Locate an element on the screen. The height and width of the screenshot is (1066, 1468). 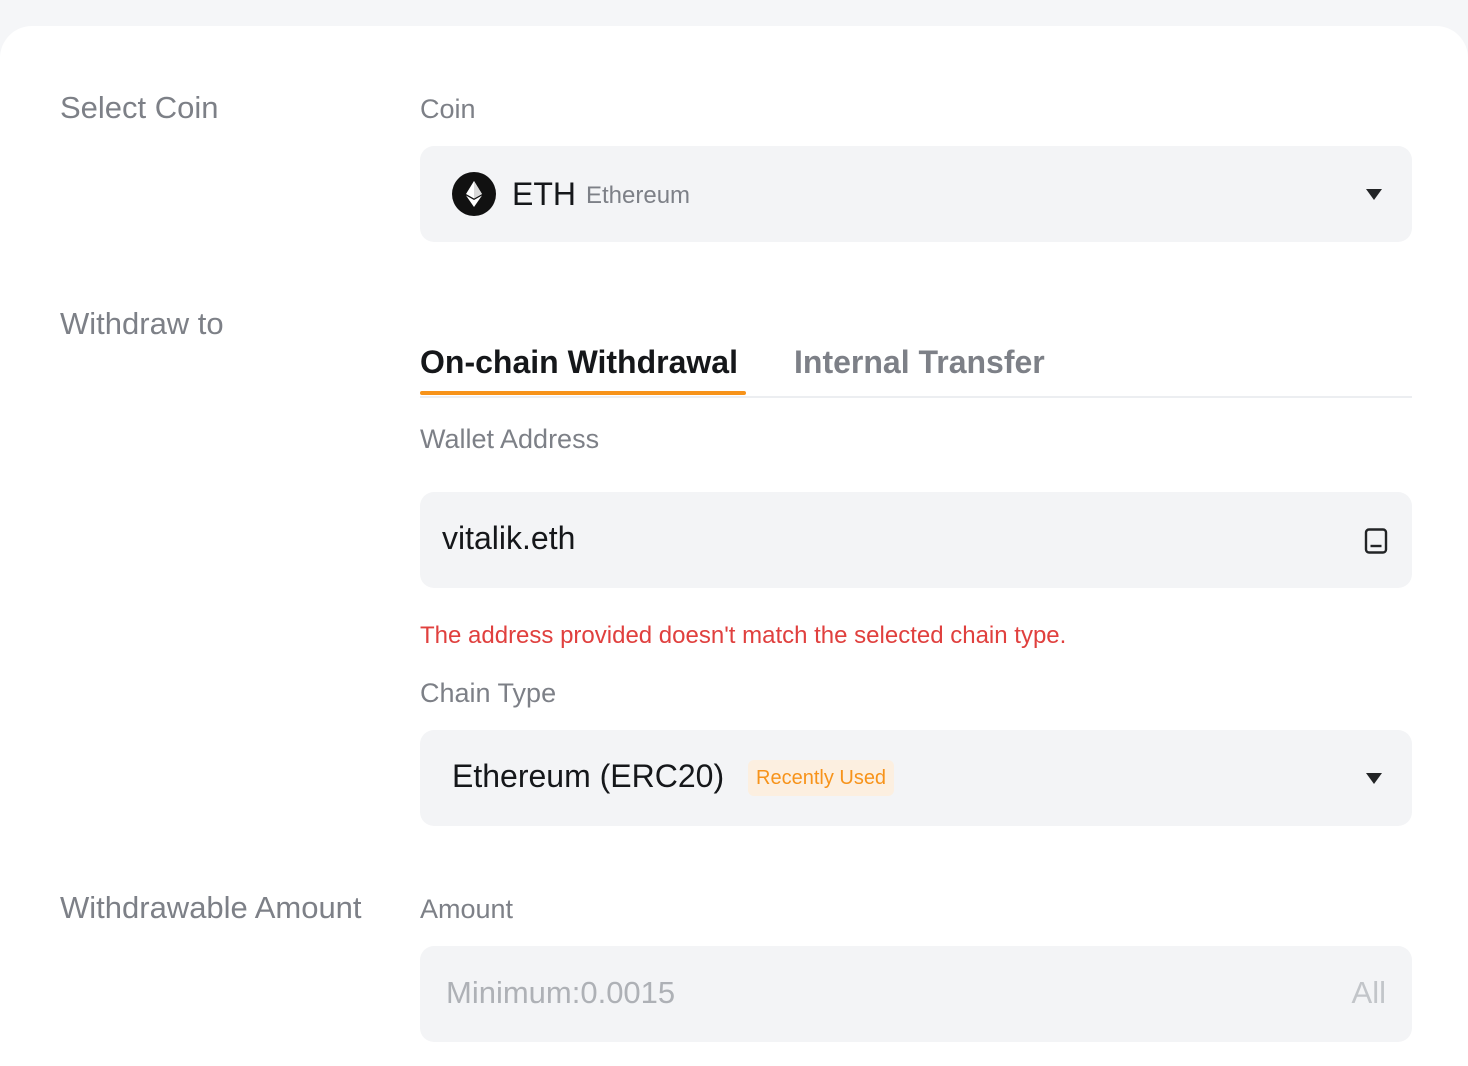
coin-select: ETH Ethereum is located at coordinates (916, 194).